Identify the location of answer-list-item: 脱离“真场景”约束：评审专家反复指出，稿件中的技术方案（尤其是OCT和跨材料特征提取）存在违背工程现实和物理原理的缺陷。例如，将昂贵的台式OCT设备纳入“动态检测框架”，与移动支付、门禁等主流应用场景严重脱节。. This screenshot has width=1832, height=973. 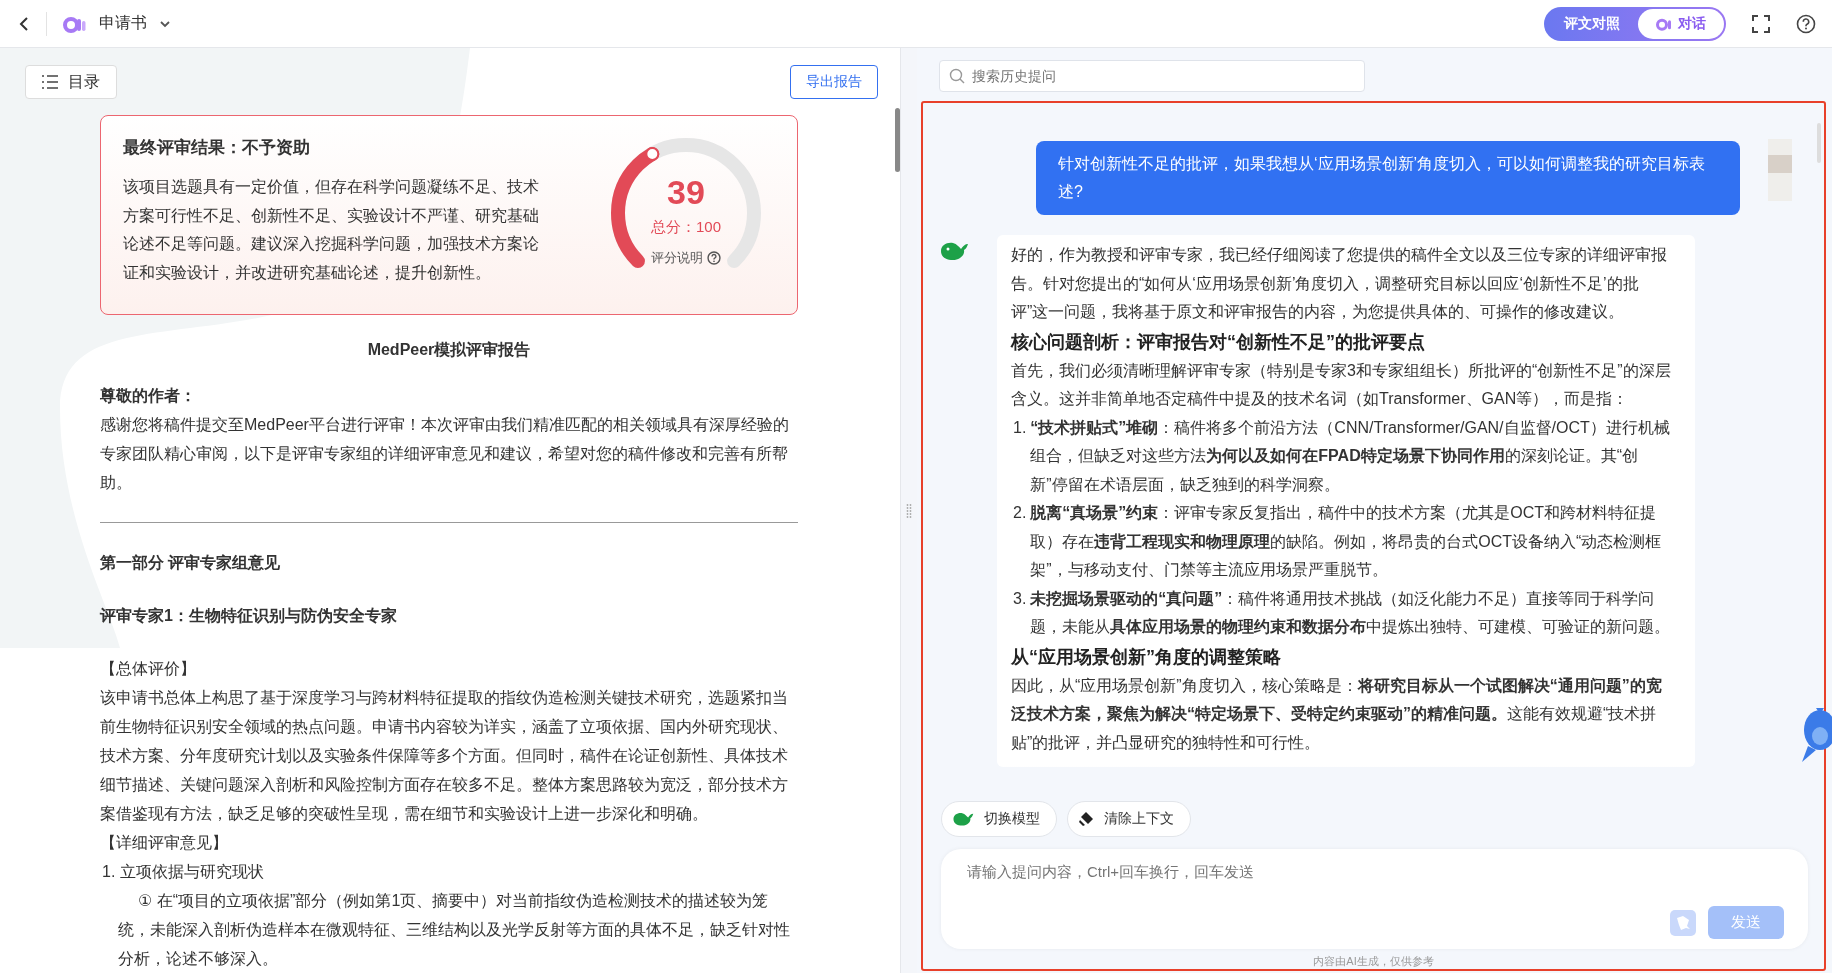
(1346, 541).